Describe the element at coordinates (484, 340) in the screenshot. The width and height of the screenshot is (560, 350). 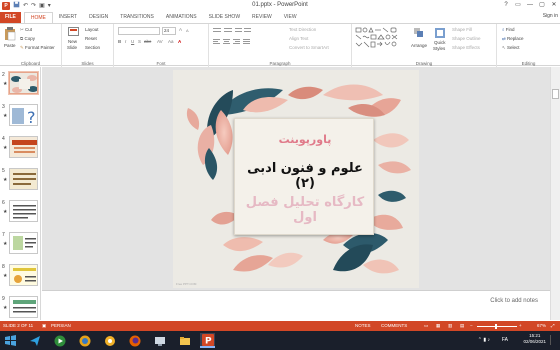
I see `tray-icons: ⌃ ▮ ♪` at that location.